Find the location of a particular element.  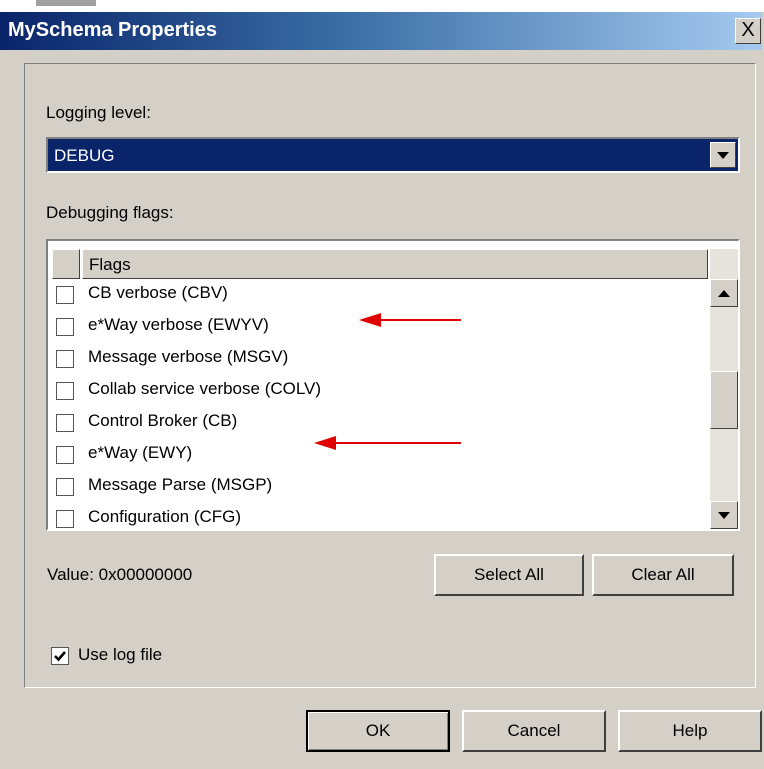

vertical-scrollbar is located at coordinates (724, 389).